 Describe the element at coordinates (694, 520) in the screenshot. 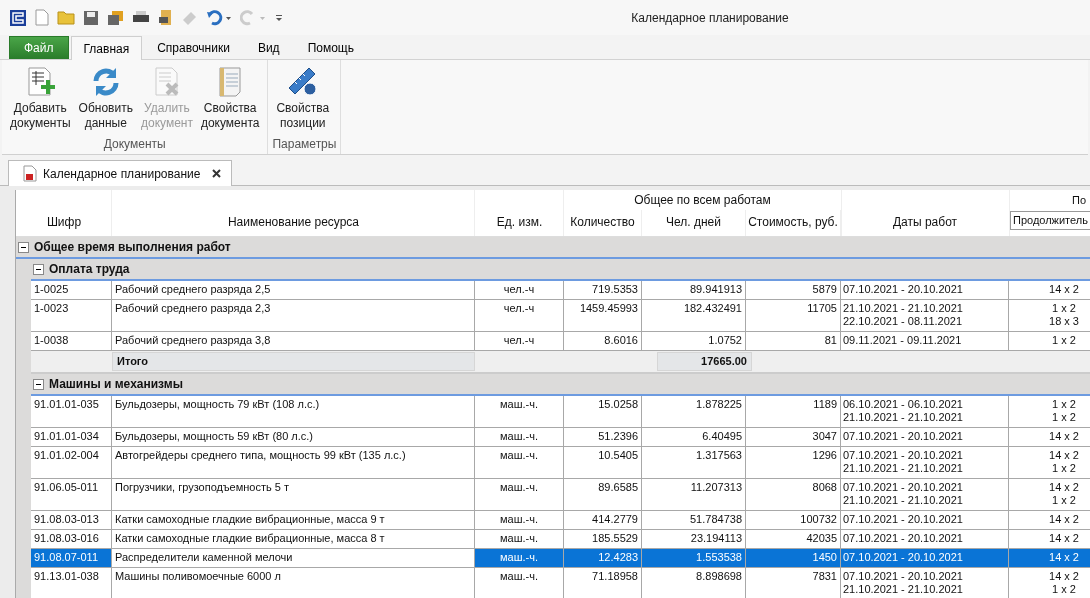

I see `table-cell: 51.784738` at that location.